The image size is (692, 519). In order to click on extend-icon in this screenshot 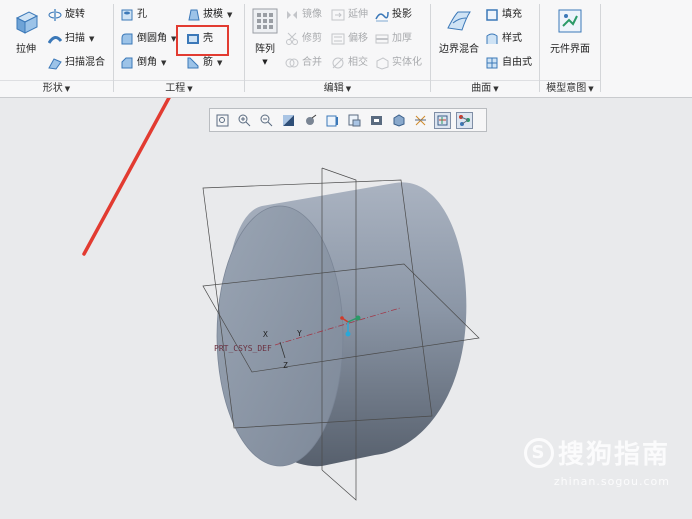, I will do `click(338, 15)`.